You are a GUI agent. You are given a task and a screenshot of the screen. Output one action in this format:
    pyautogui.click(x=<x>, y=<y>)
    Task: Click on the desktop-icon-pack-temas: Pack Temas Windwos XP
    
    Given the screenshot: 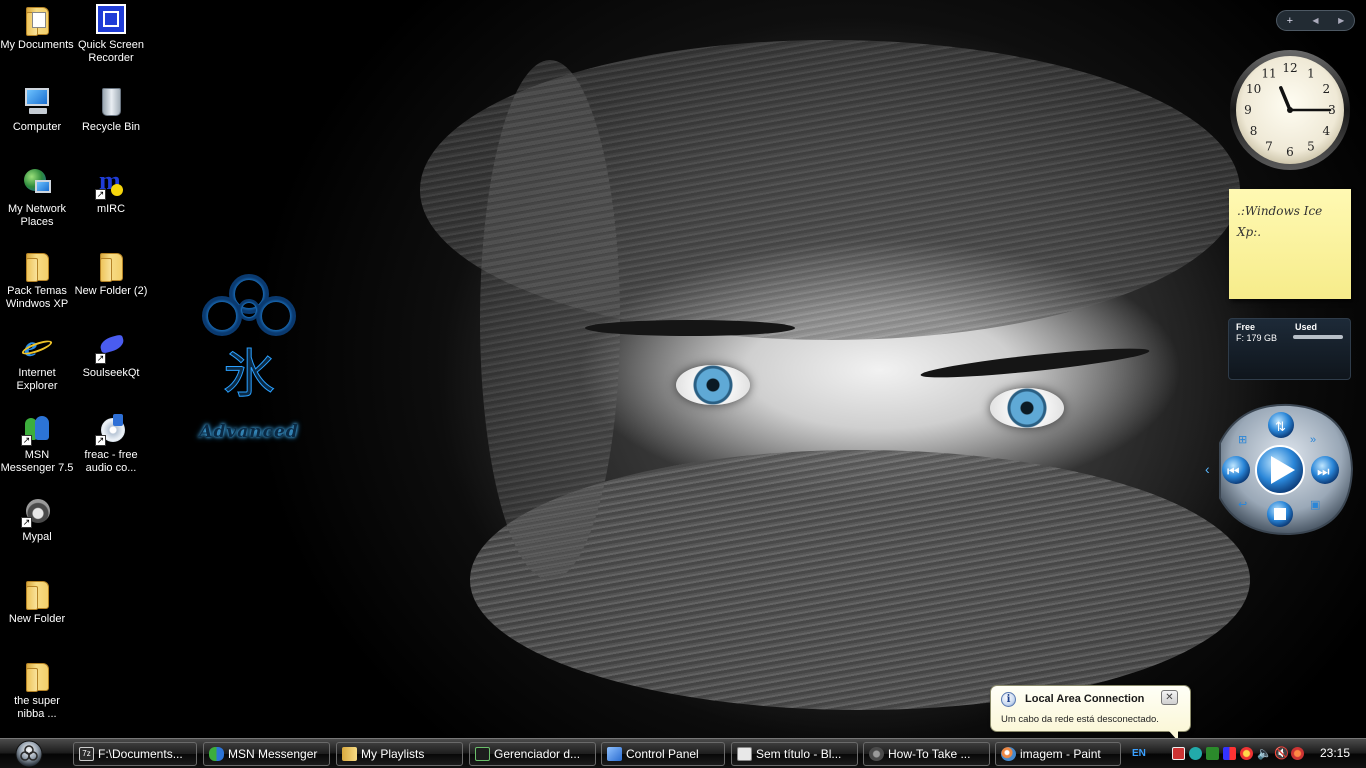 What is the action you would take?
    pyautogui.click(x=37, y=280)
    